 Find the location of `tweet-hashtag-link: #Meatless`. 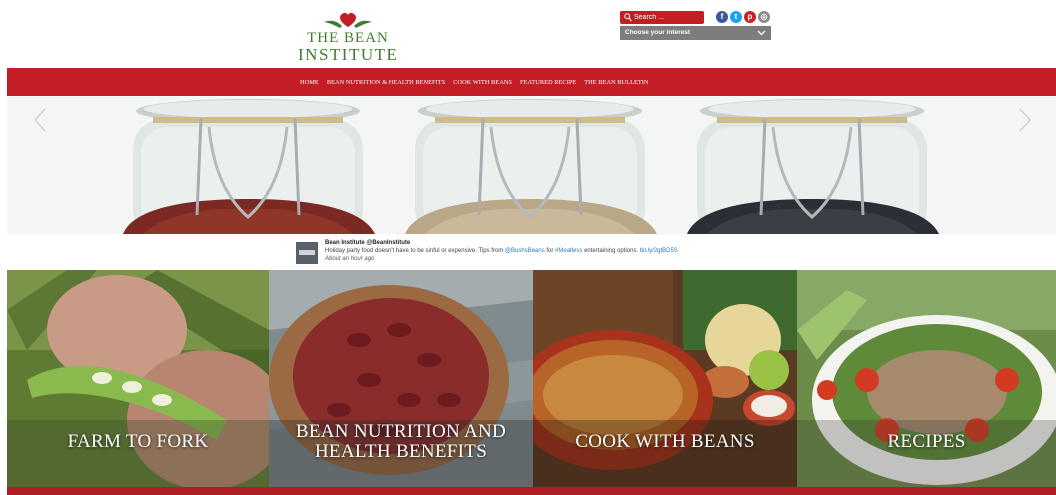

tweet-hashtag-link: #Meatless is located at coordinates (568, 251).